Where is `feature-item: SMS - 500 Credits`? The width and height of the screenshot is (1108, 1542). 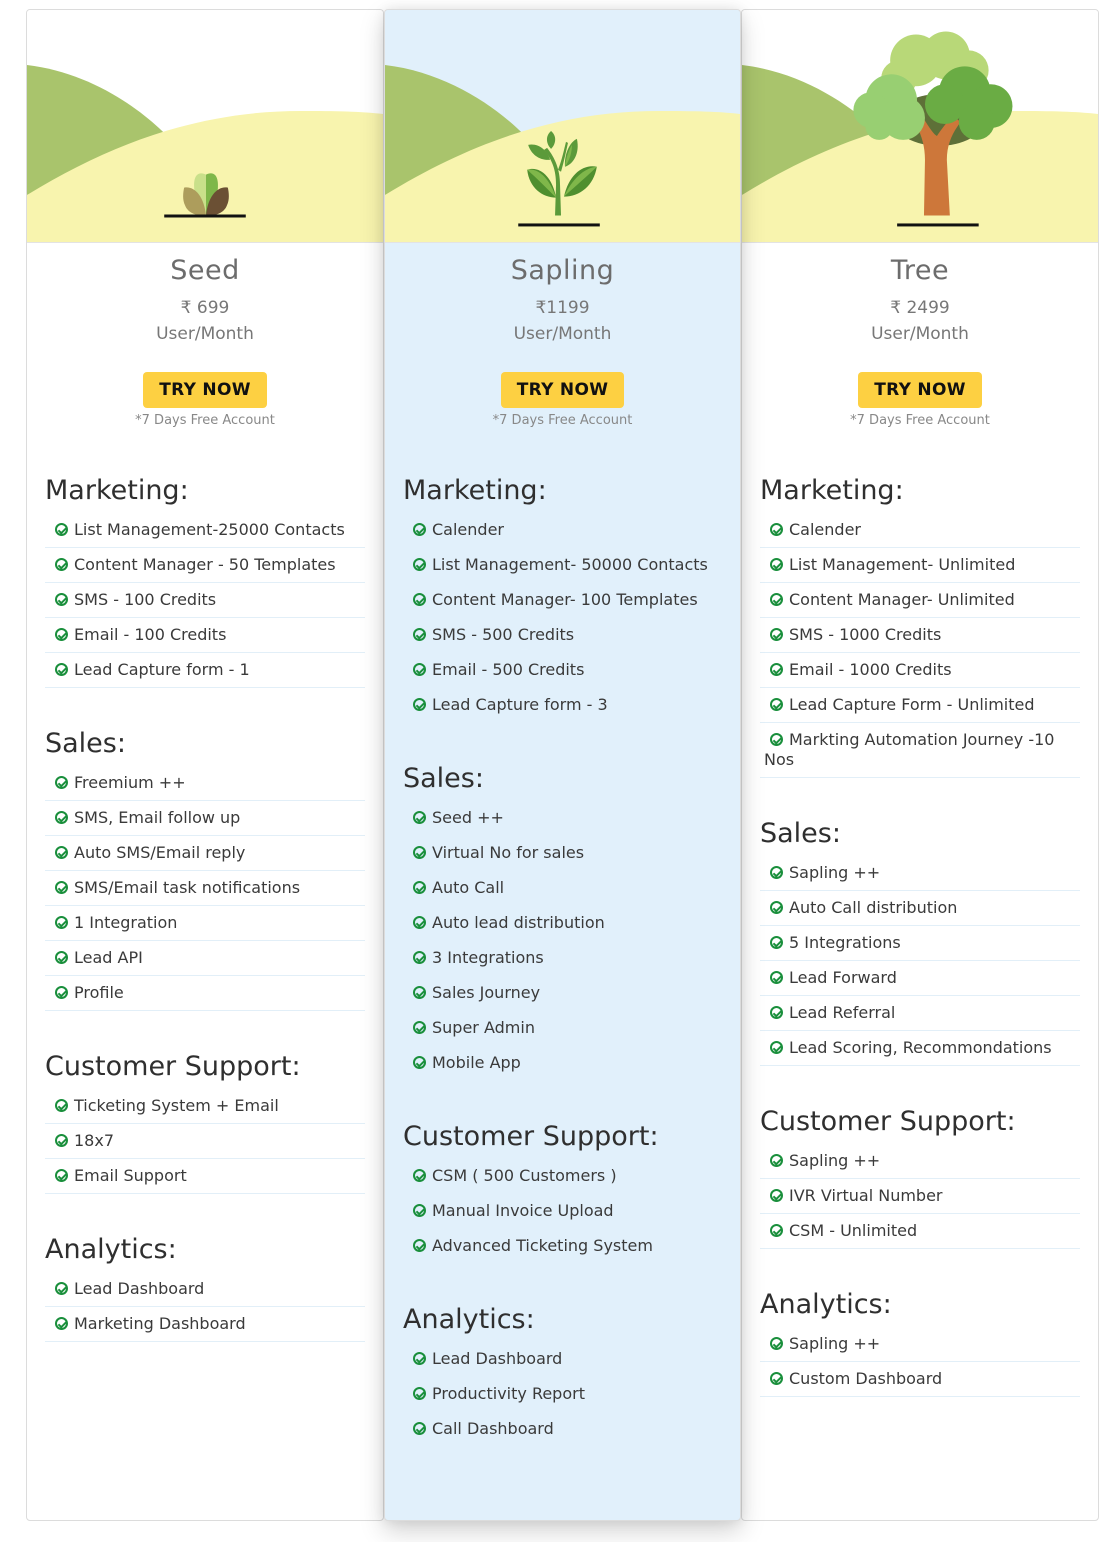 feature-item: SMS - 500 Credits is located at coordinates (562, 635).